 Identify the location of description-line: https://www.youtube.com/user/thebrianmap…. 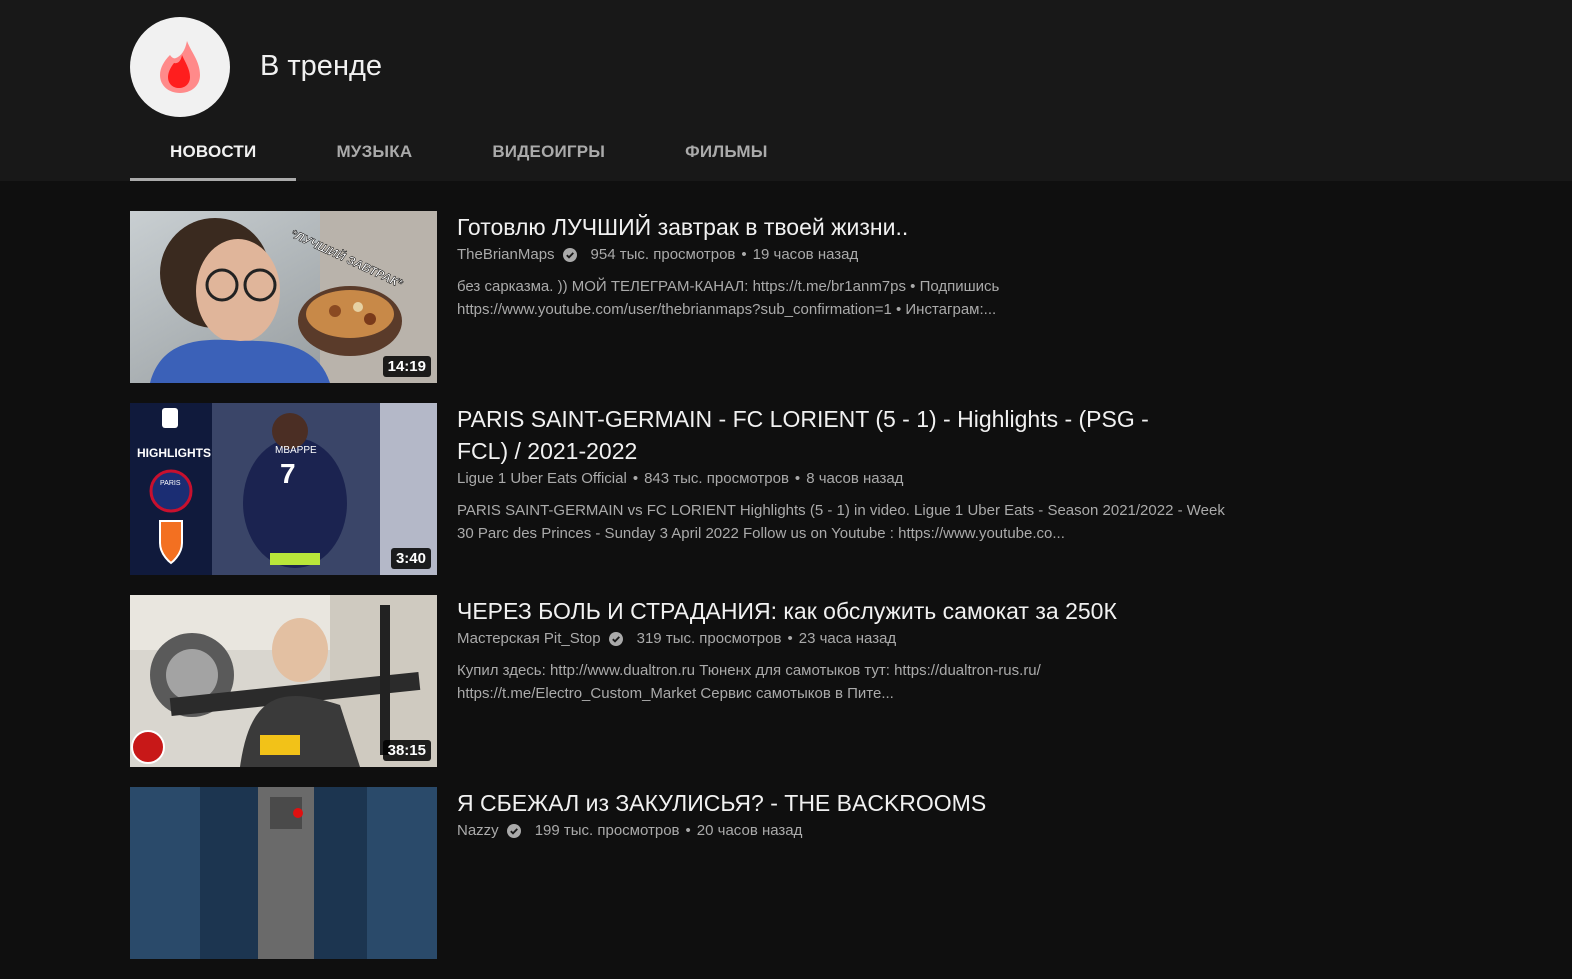
(727, 309).